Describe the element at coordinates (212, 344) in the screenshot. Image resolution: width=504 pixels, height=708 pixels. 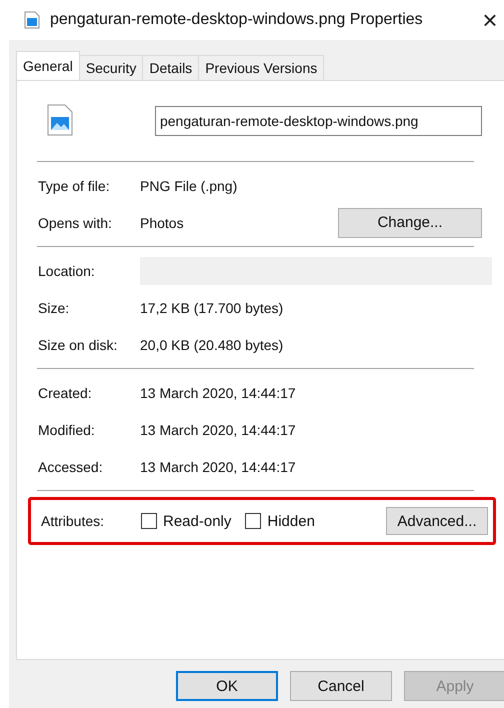
I see `property-value: 20,0 KB (20.480 bytes)` at that location.